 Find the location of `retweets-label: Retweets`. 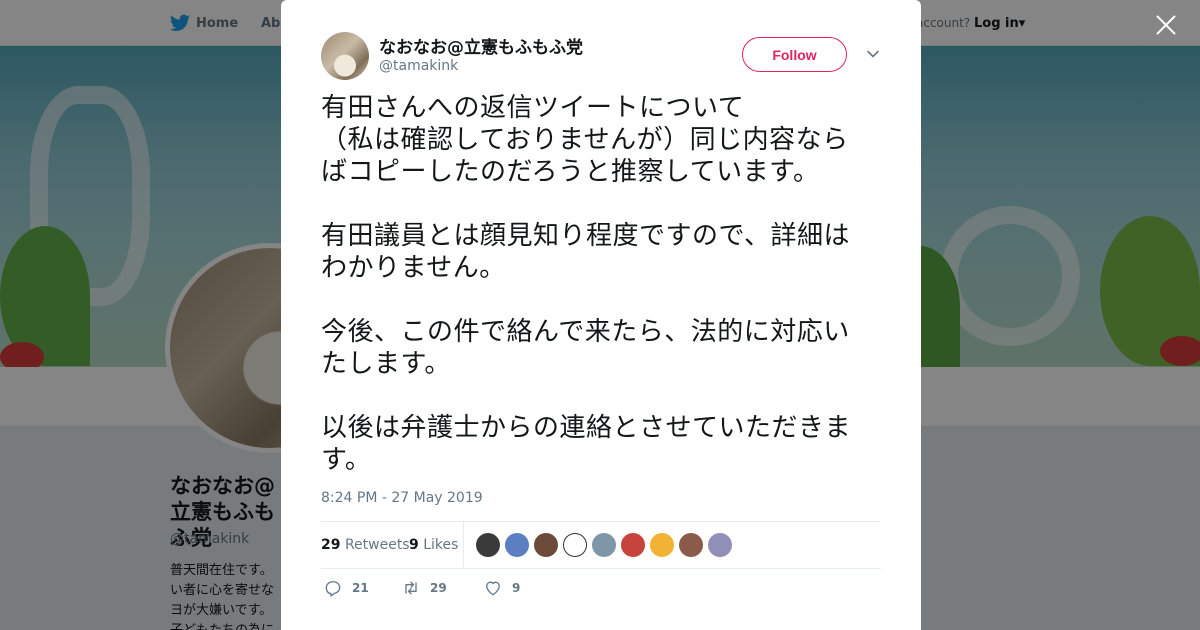

retweets-label: Retweets is located at coordinates (377, 545).